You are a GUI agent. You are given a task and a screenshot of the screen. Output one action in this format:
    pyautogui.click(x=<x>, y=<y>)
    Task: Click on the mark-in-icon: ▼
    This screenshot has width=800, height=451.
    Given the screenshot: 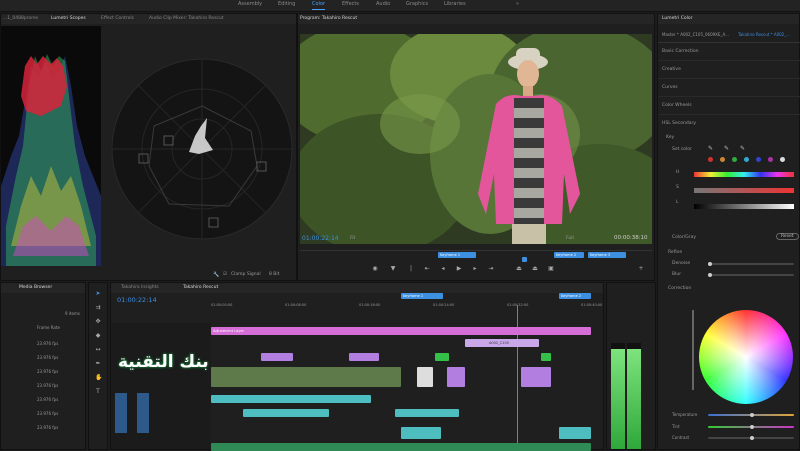 What is the action you would take?
    pyautogui.click(x=393, y=269)
    